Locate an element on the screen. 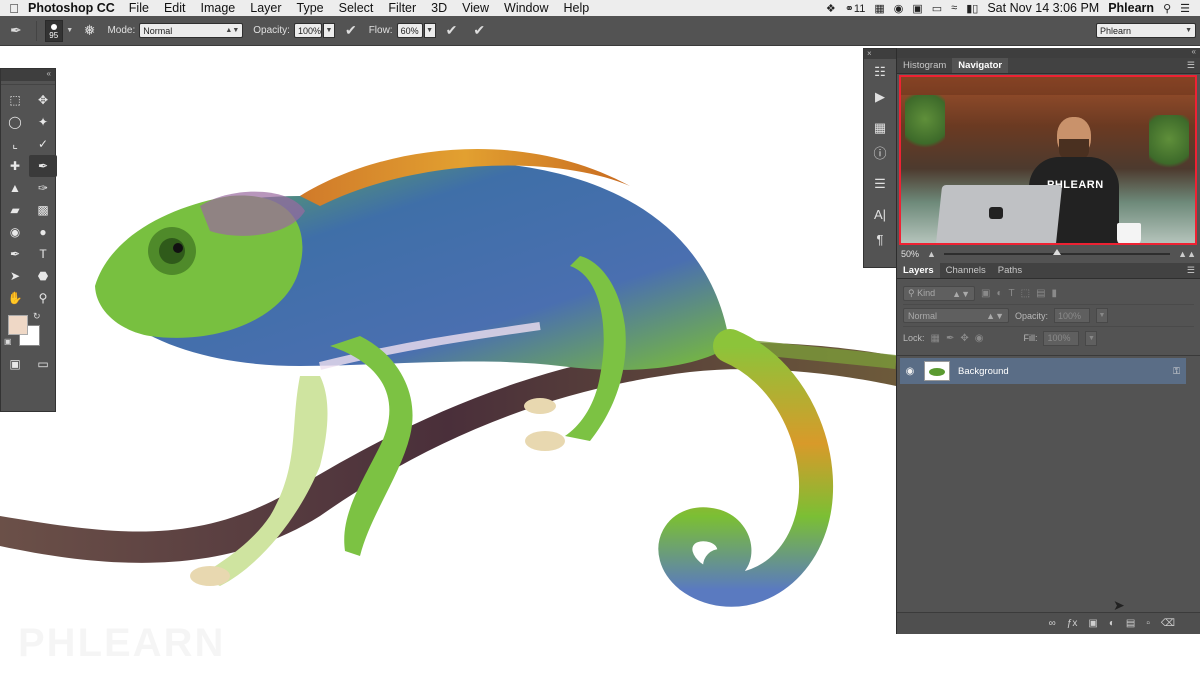 This screenshot has width=1200, height=676. screen-mode-icon: ▭ is located at coordinates (43, 364).